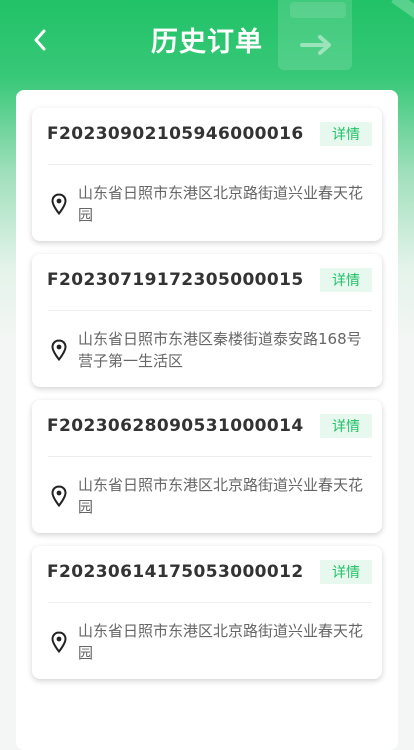 This screenshot has height=750, width=414. I want to click on nav-bar: 历史订单, so click(207, 40).